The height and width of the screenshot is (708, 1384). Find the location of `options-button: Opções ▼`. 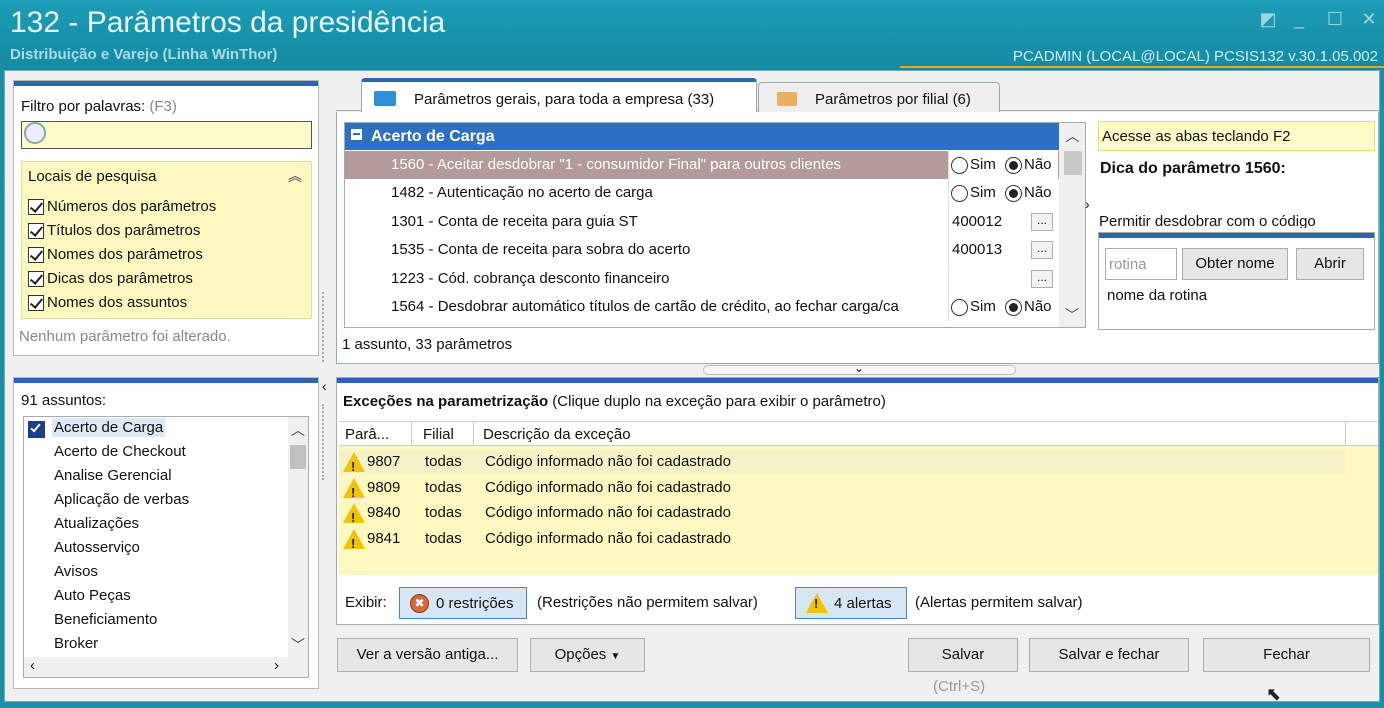

options-button: Opções ▼ is located at coordinates (587, 655).